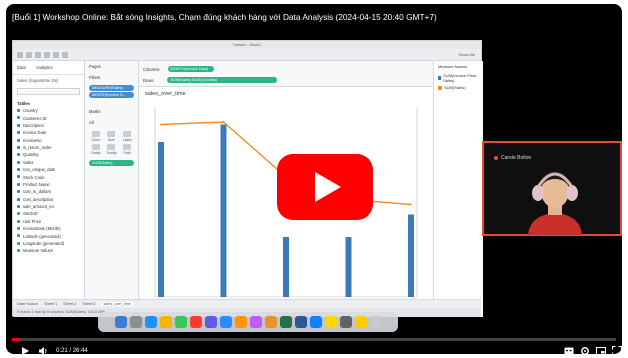 The height and width of the screenshot is (358, 628). What do you see at coordinates (285, 322) in the screenshot?
I see `excel-icon` at bounding box center [285, 322].